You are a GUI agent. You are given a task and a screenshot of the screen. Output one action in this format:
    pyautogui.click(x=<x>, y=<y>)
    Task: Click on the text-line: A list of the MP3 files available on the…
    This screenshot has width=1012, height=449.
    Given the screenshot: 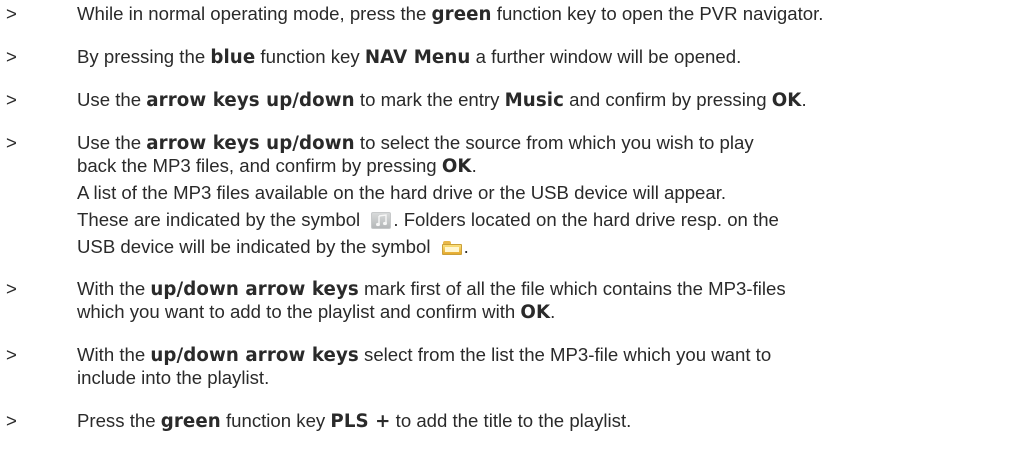 What is the action you would take?
    pyautogui.click(x=539, y=192)
    